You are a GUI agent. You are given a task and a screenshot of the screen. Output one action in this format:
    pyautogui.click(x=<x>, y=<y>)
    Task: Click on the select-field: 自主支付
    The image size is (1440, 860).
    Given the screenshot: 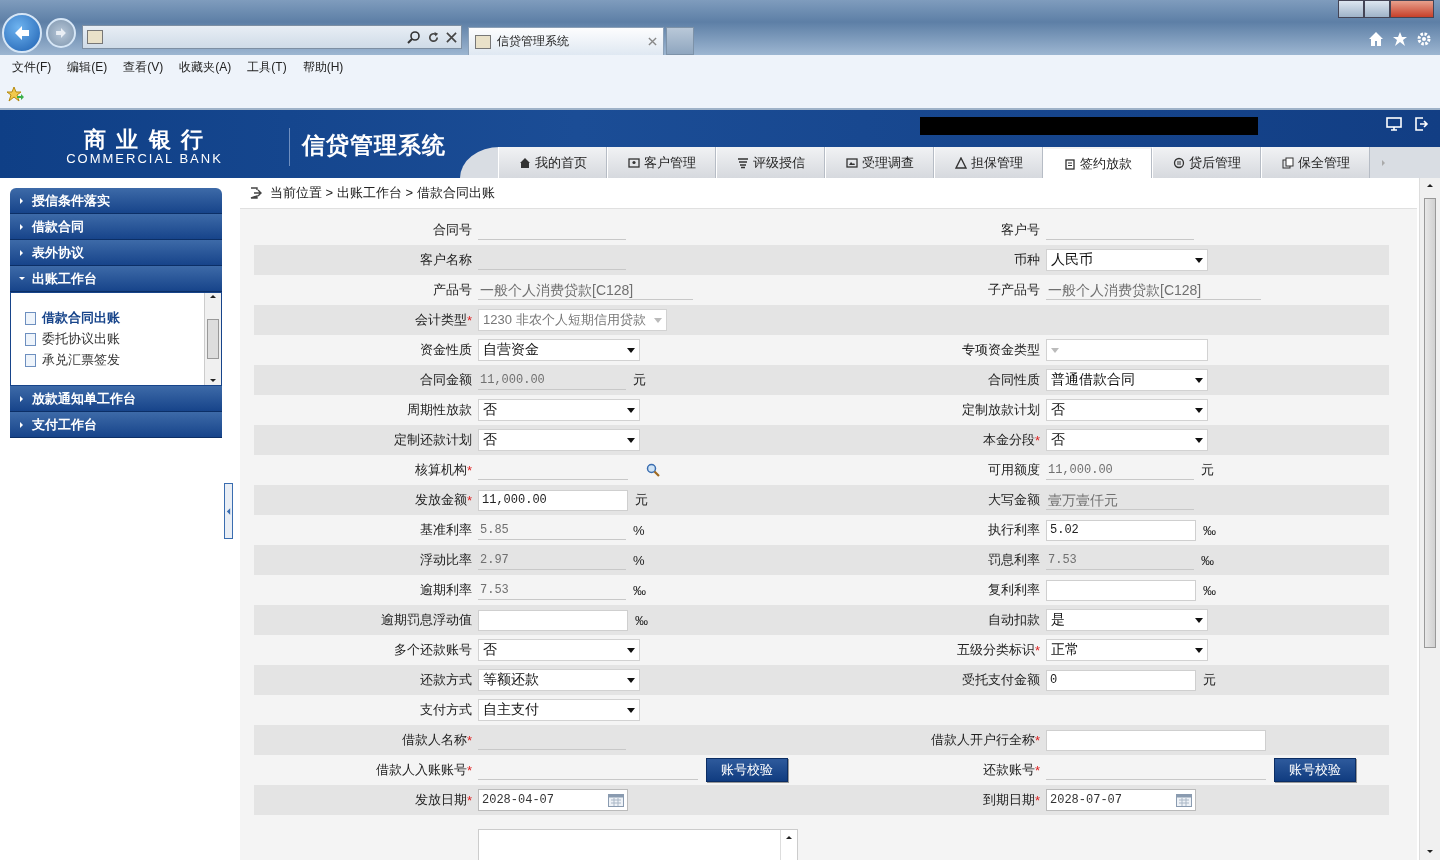 What is the action you would take?
    pyautogui.click(x=559, y=710)
    